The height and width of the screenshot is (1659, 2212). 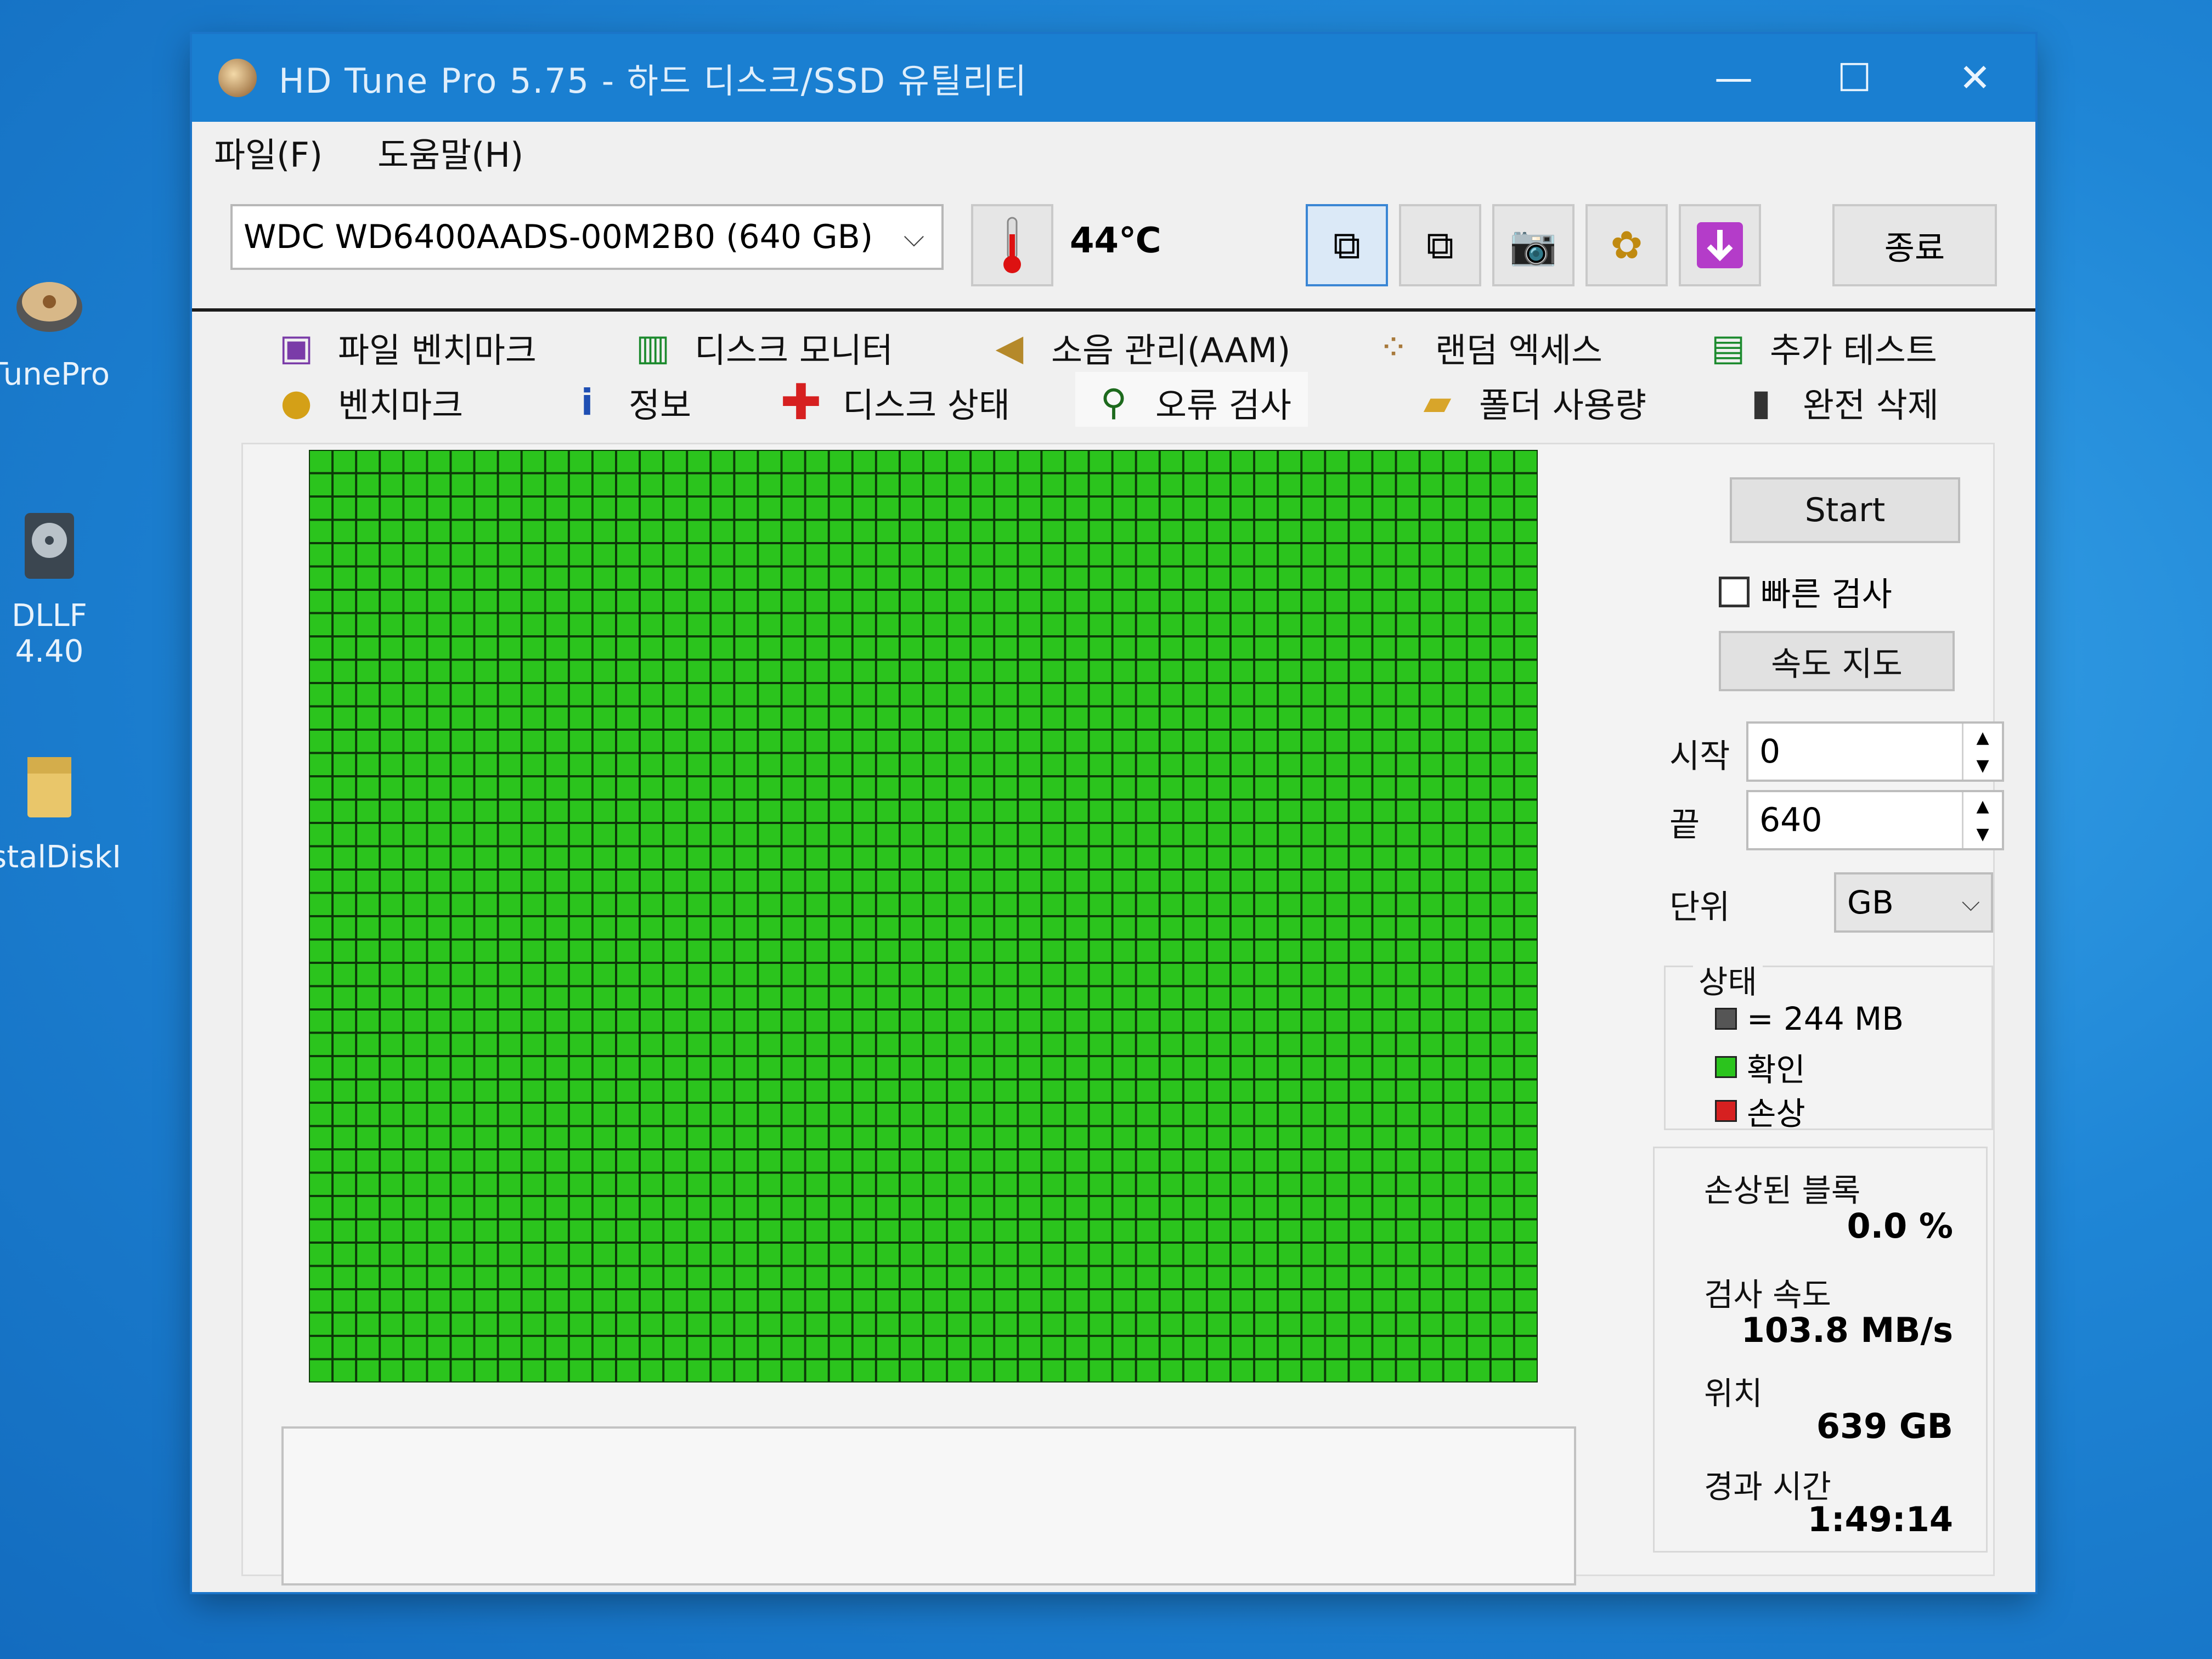 I want to click on download-arrow-icon, so click(x=1720, y=245).